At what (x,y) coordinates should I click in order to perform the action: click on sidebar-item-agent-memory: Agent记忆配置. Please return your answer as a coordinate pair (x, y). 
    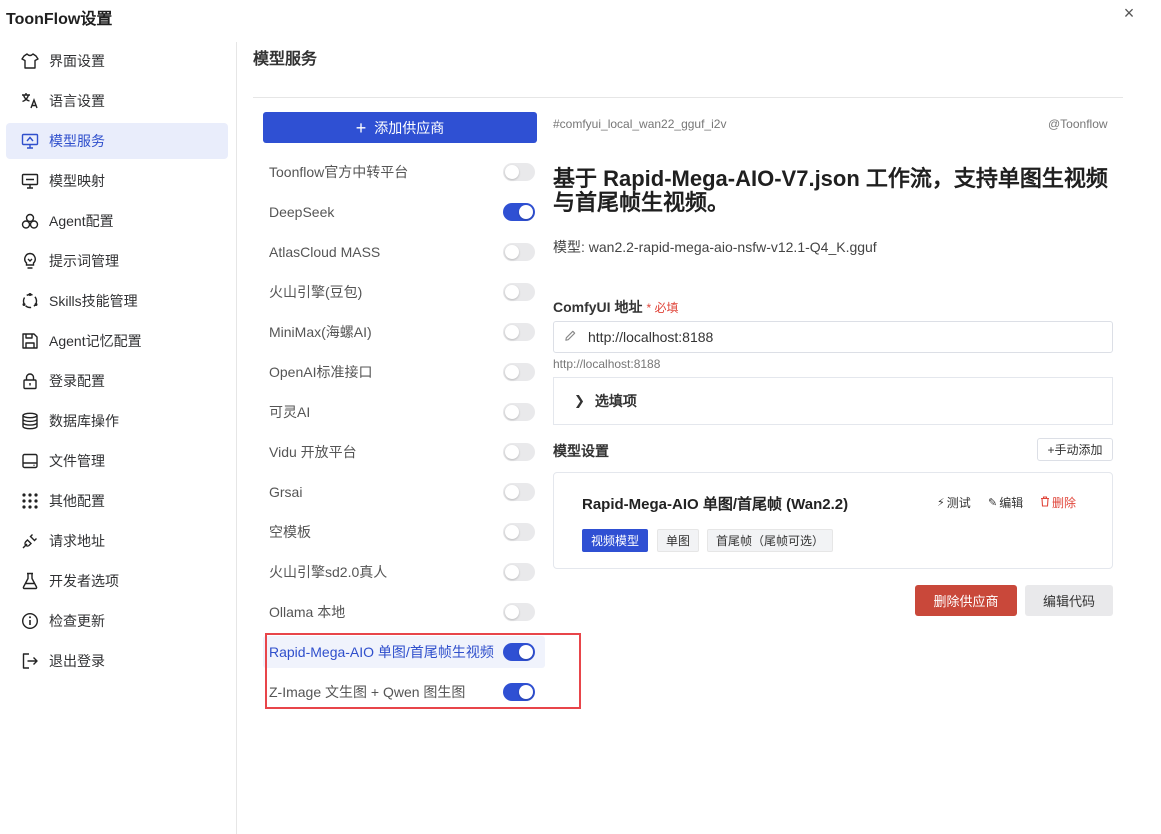
    Looking at the image, I should click on (117, 341).